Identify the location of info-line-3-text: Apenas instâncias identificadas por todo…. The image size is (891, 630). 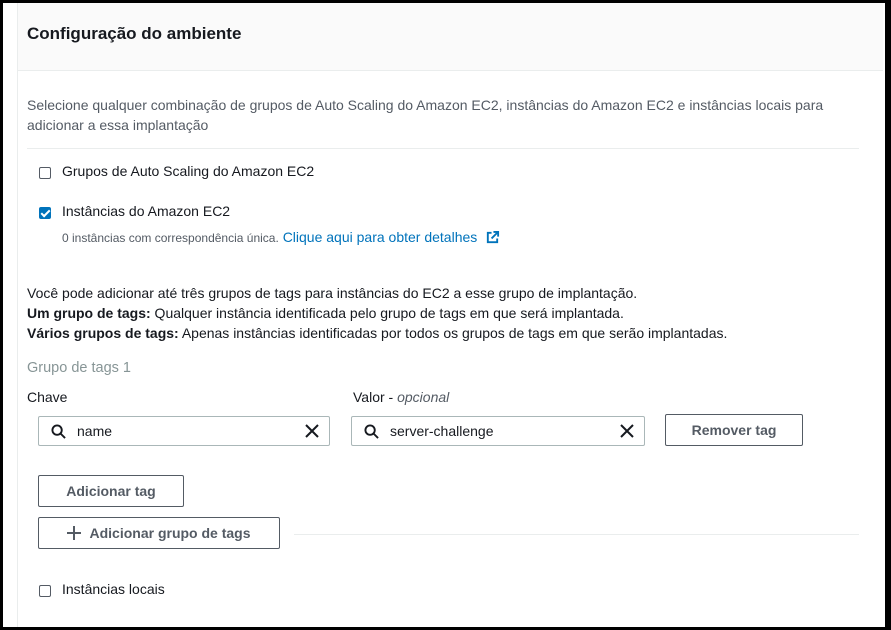
(453, 333).